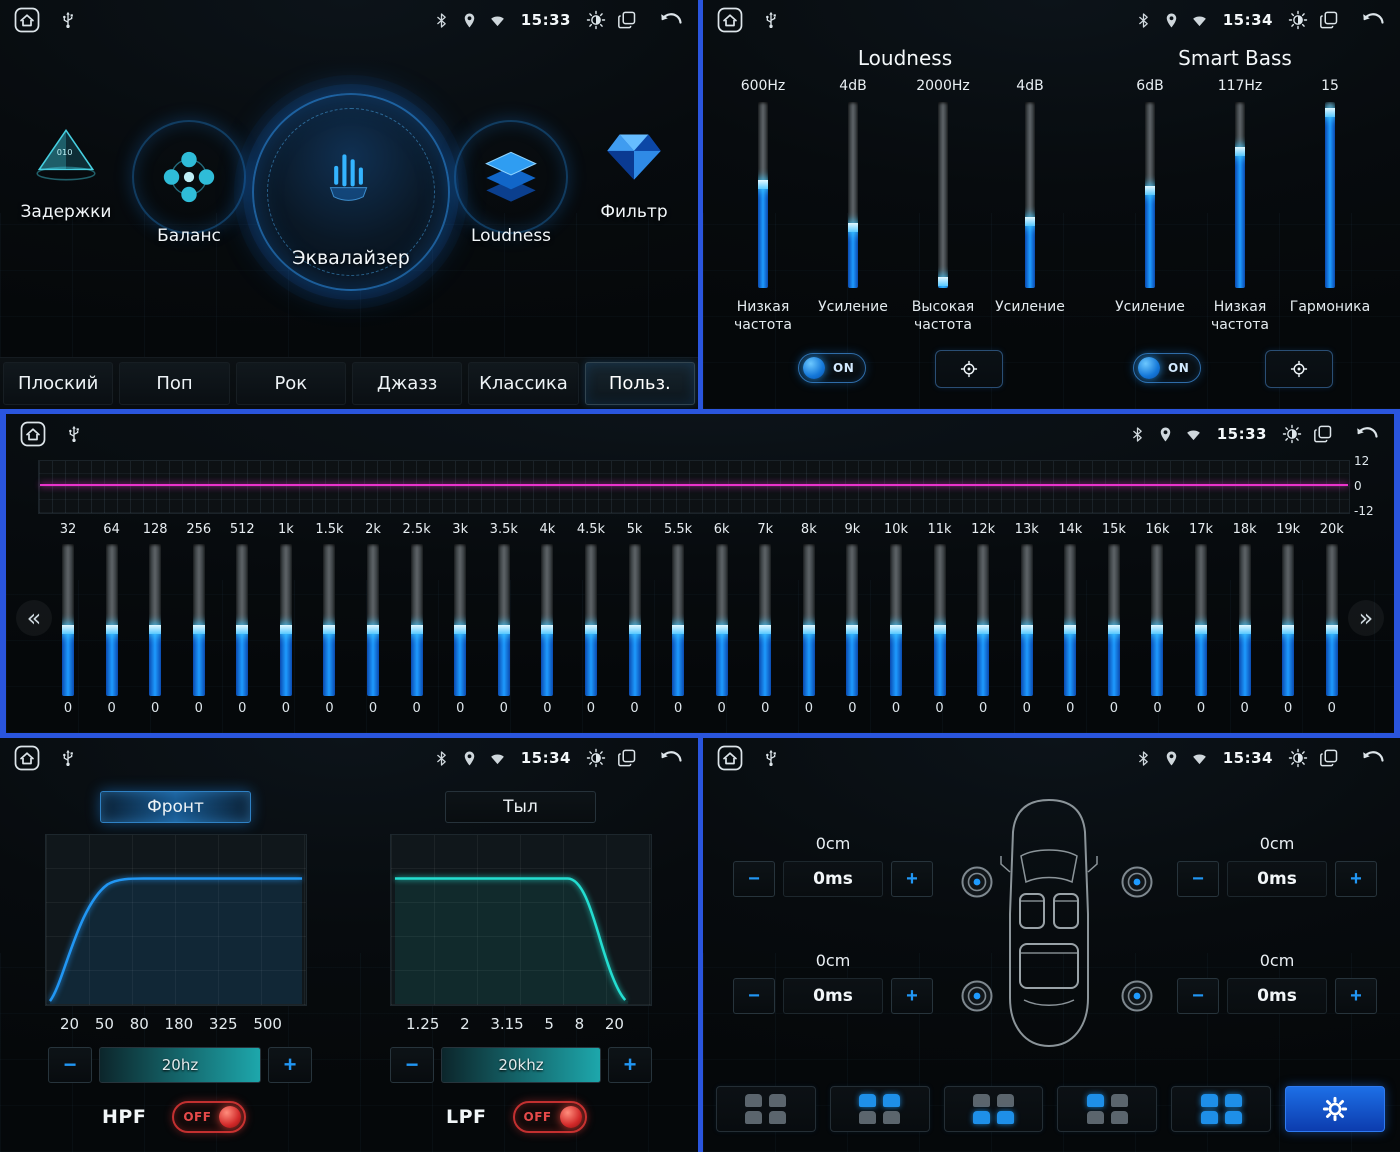 This screenshot has height=1152, width=1400. Describe the element at coordinates (969, 369) in the screenshot. I see `loudness-tune-button` at that location.